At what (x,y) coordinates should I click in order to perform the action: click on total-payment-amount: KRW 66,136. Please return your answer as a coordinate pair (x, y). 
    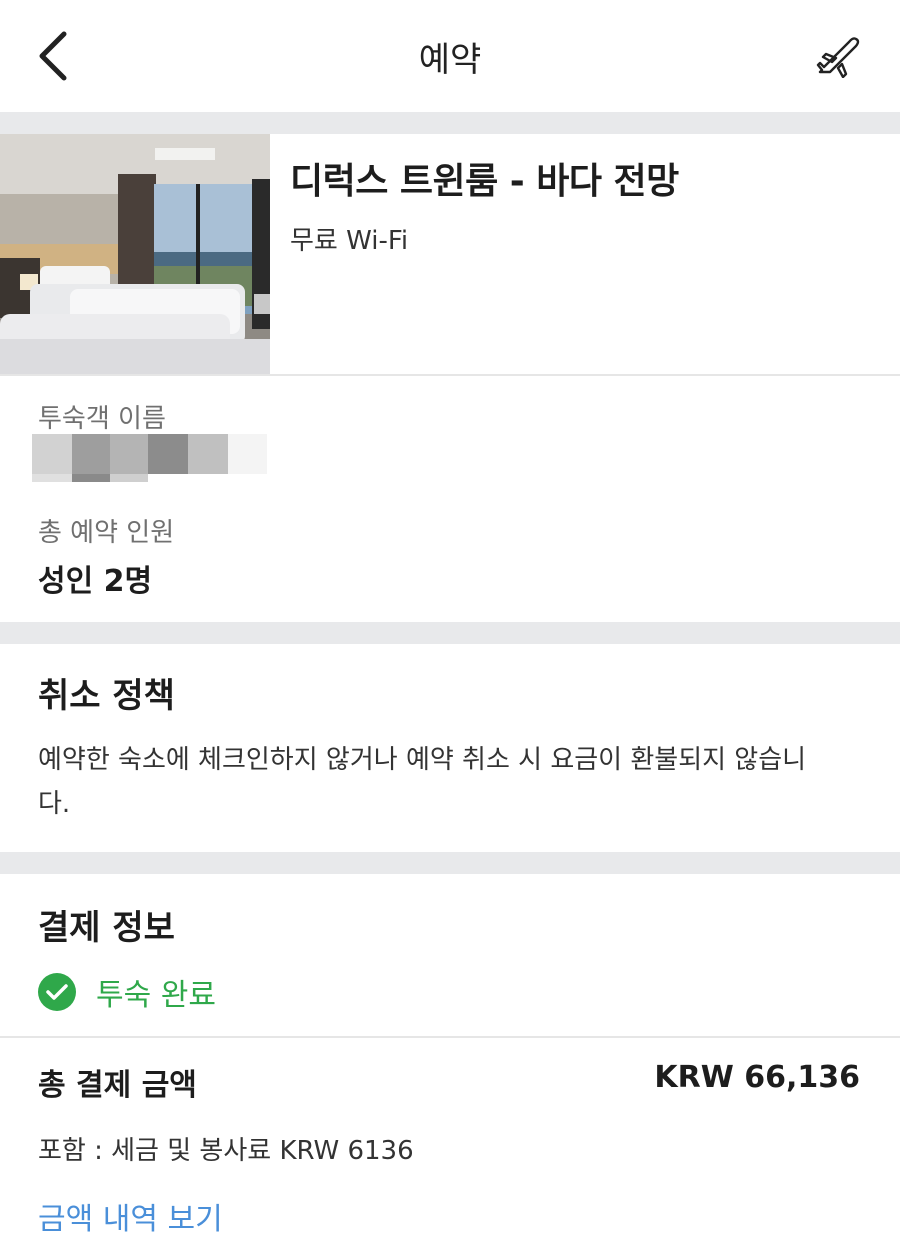
    Looking at the image, I should click on (757, 1077).